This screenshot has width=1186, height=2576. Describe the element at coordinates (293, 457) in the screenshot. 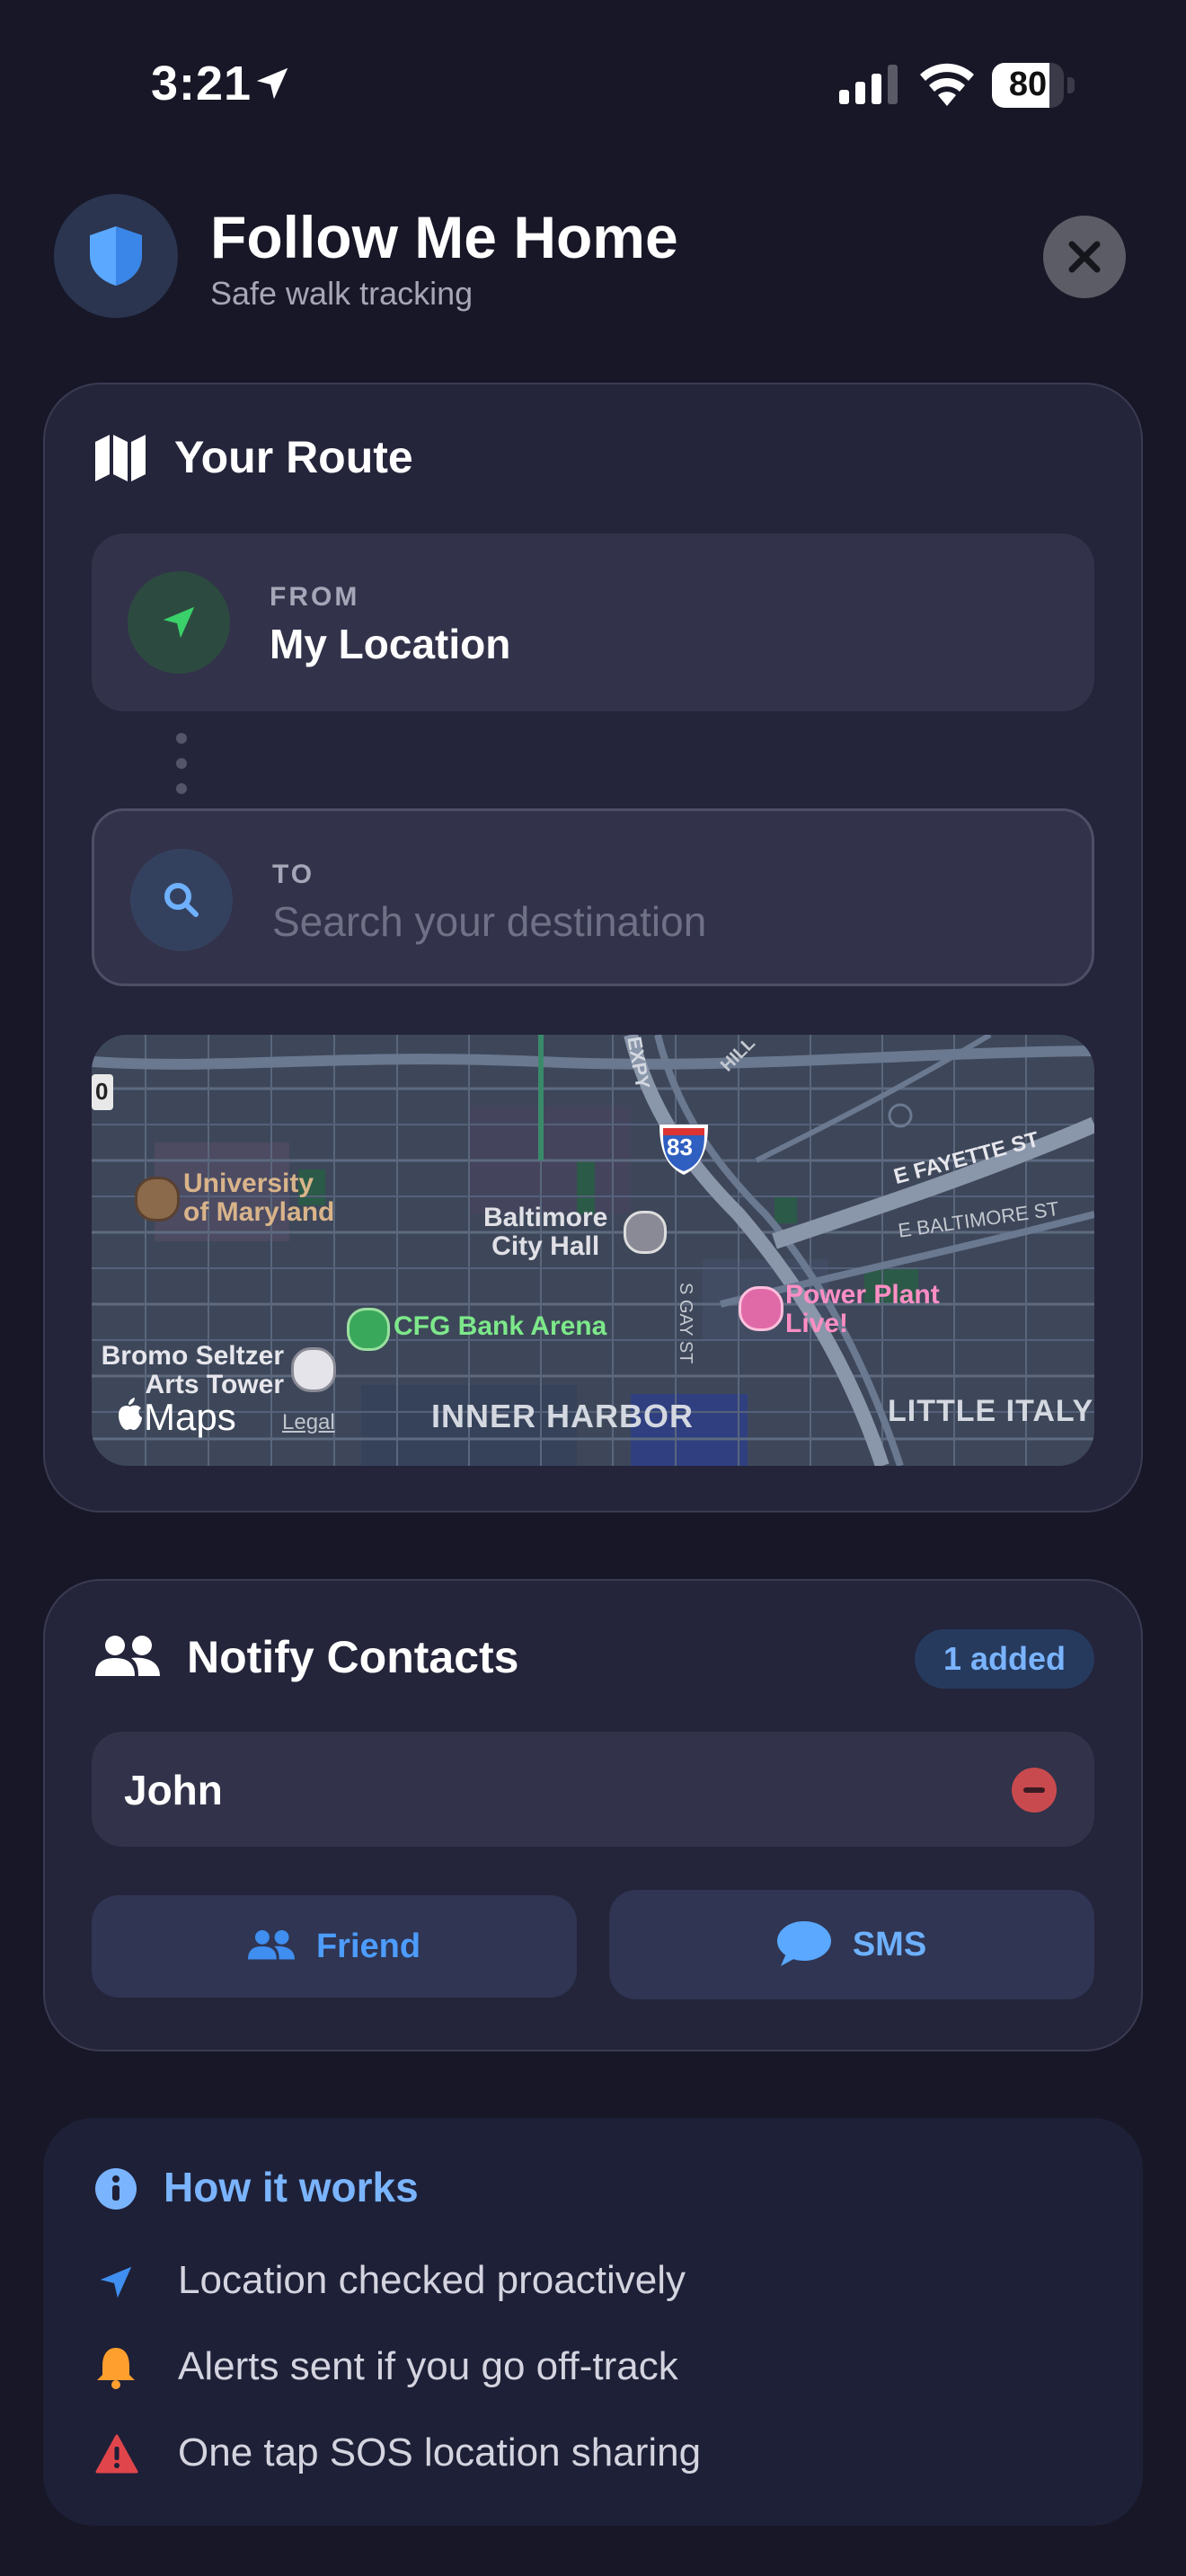

I see `route-title: Your Route` at that location.